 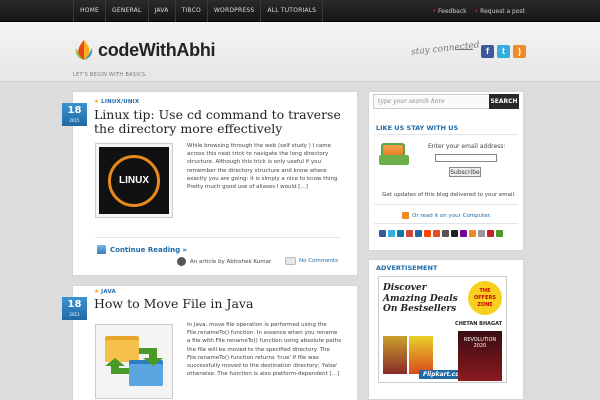 I want to click on comments-link: No Comments, so click(x=311, y=261).